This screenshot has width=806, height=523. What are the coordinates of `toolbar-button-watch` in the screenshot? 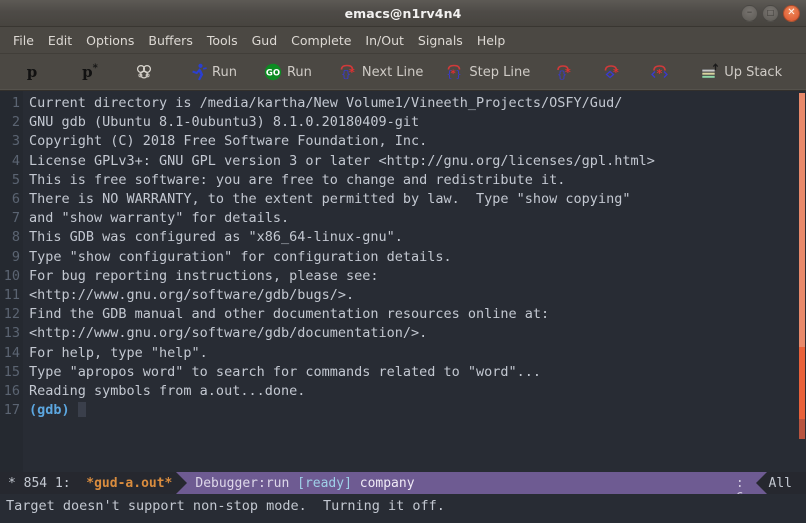 It's located at (144, 72).